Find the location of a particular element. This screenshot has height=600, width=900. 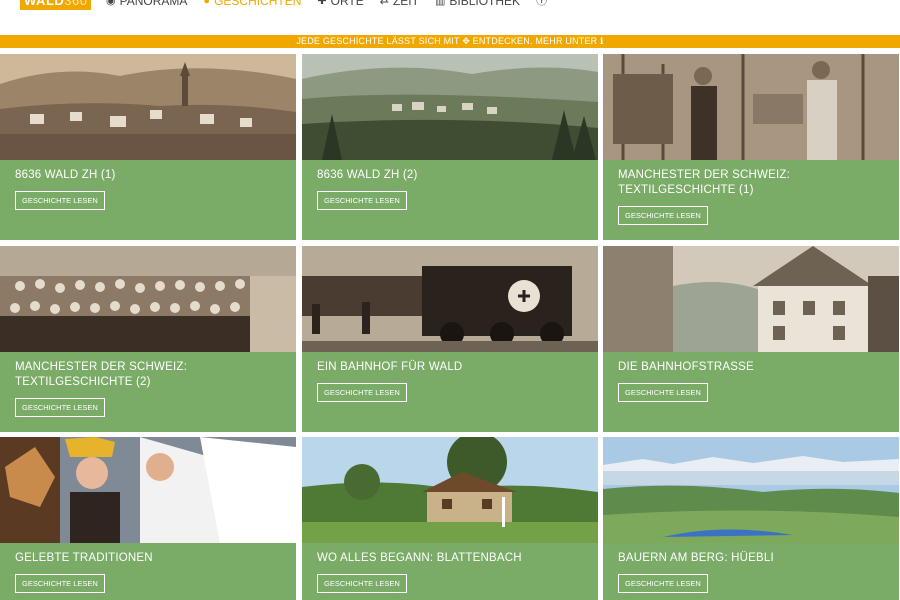

speech-bubble-icon: ● is located at coordinates (207, 3).